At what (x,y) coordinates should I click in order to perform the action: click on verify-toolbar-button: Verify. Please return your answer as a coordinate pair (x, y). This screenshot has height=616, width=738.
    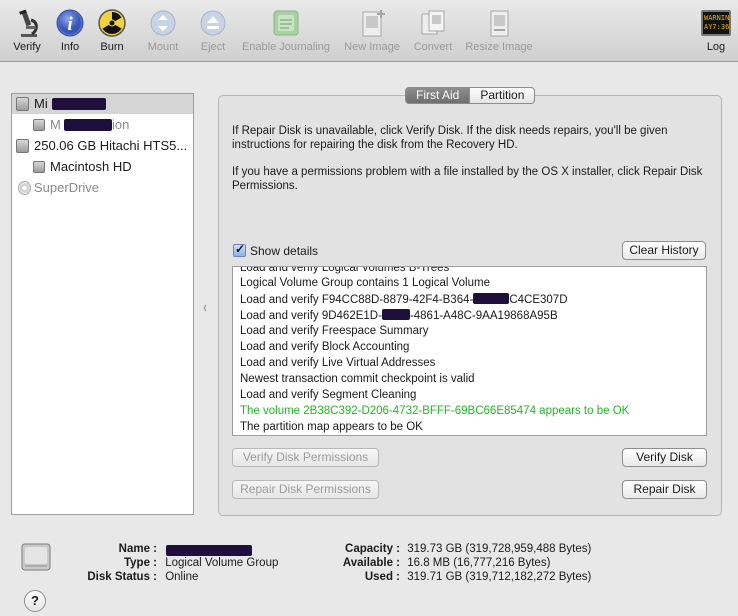
    Looking at the image, I should click on (27, 30).